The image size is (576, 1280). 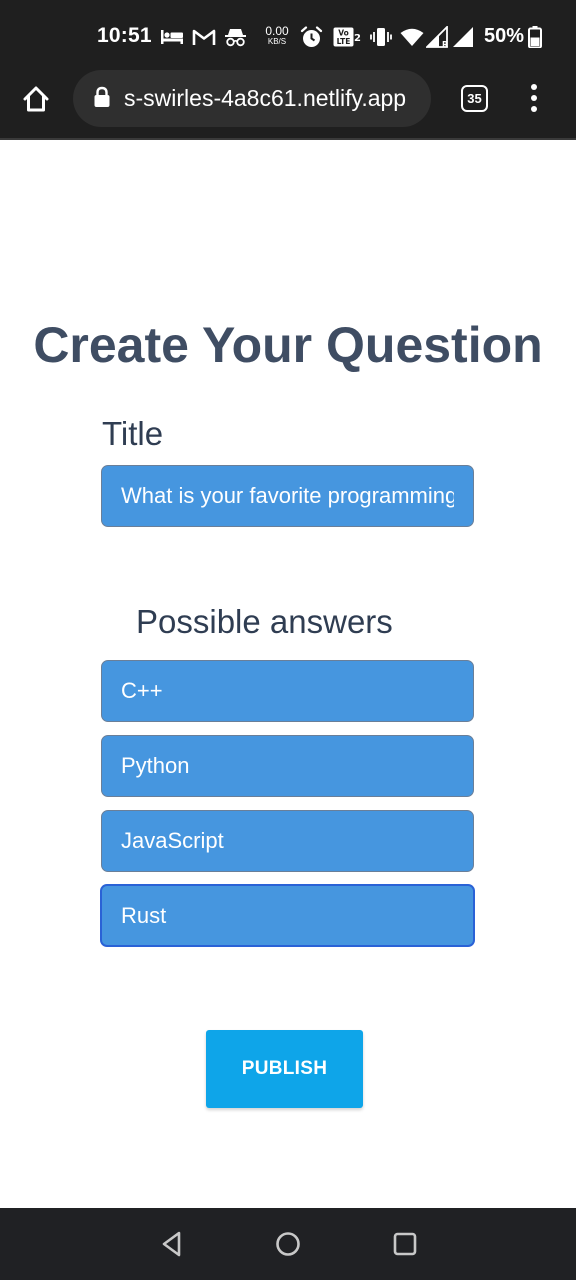 I want to click on network-speed: 0.00 KB/S, so click(x=277, y=35).